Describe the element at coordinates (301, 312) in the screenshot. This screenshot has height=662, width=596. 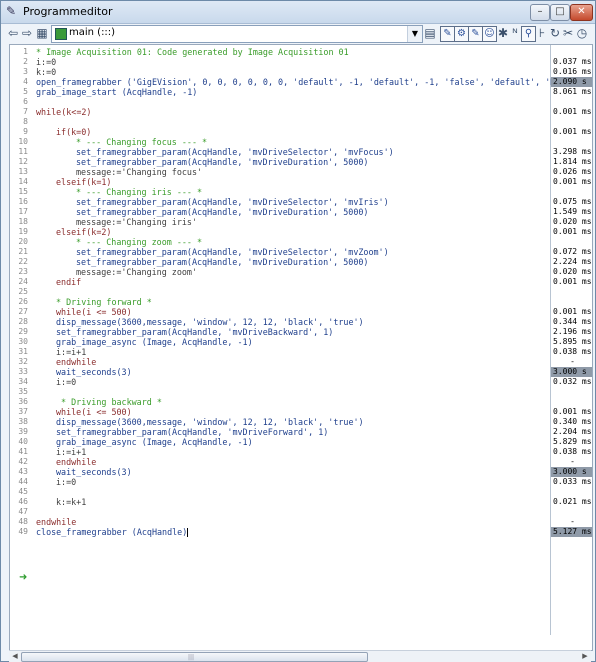
I see `code-line: 27 while(i <= 500) 0.001 ms` at that location.